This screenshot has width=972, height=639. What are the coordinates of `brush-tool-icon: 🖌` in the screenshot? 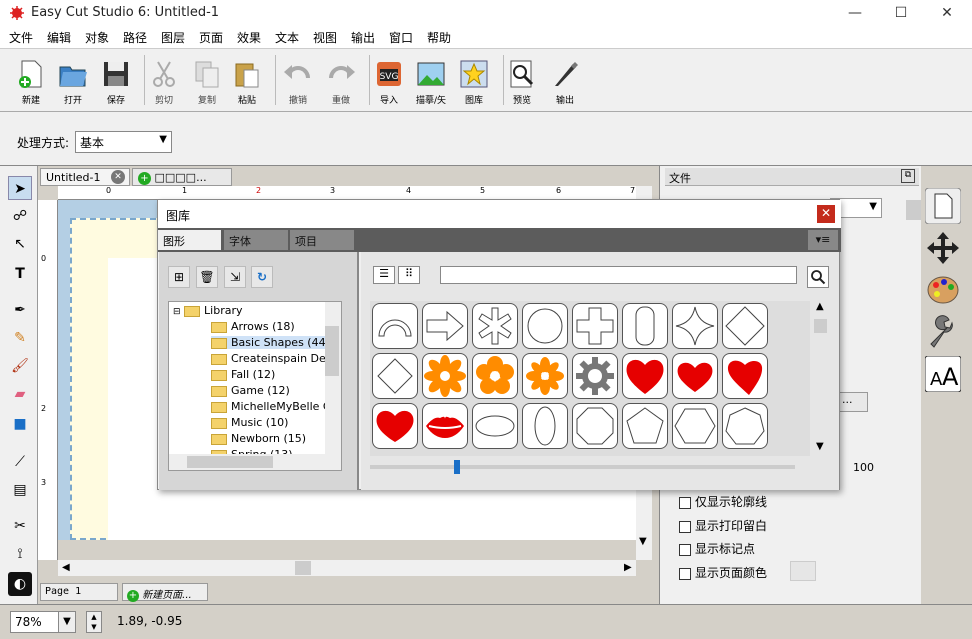 It's located at (20, 366).